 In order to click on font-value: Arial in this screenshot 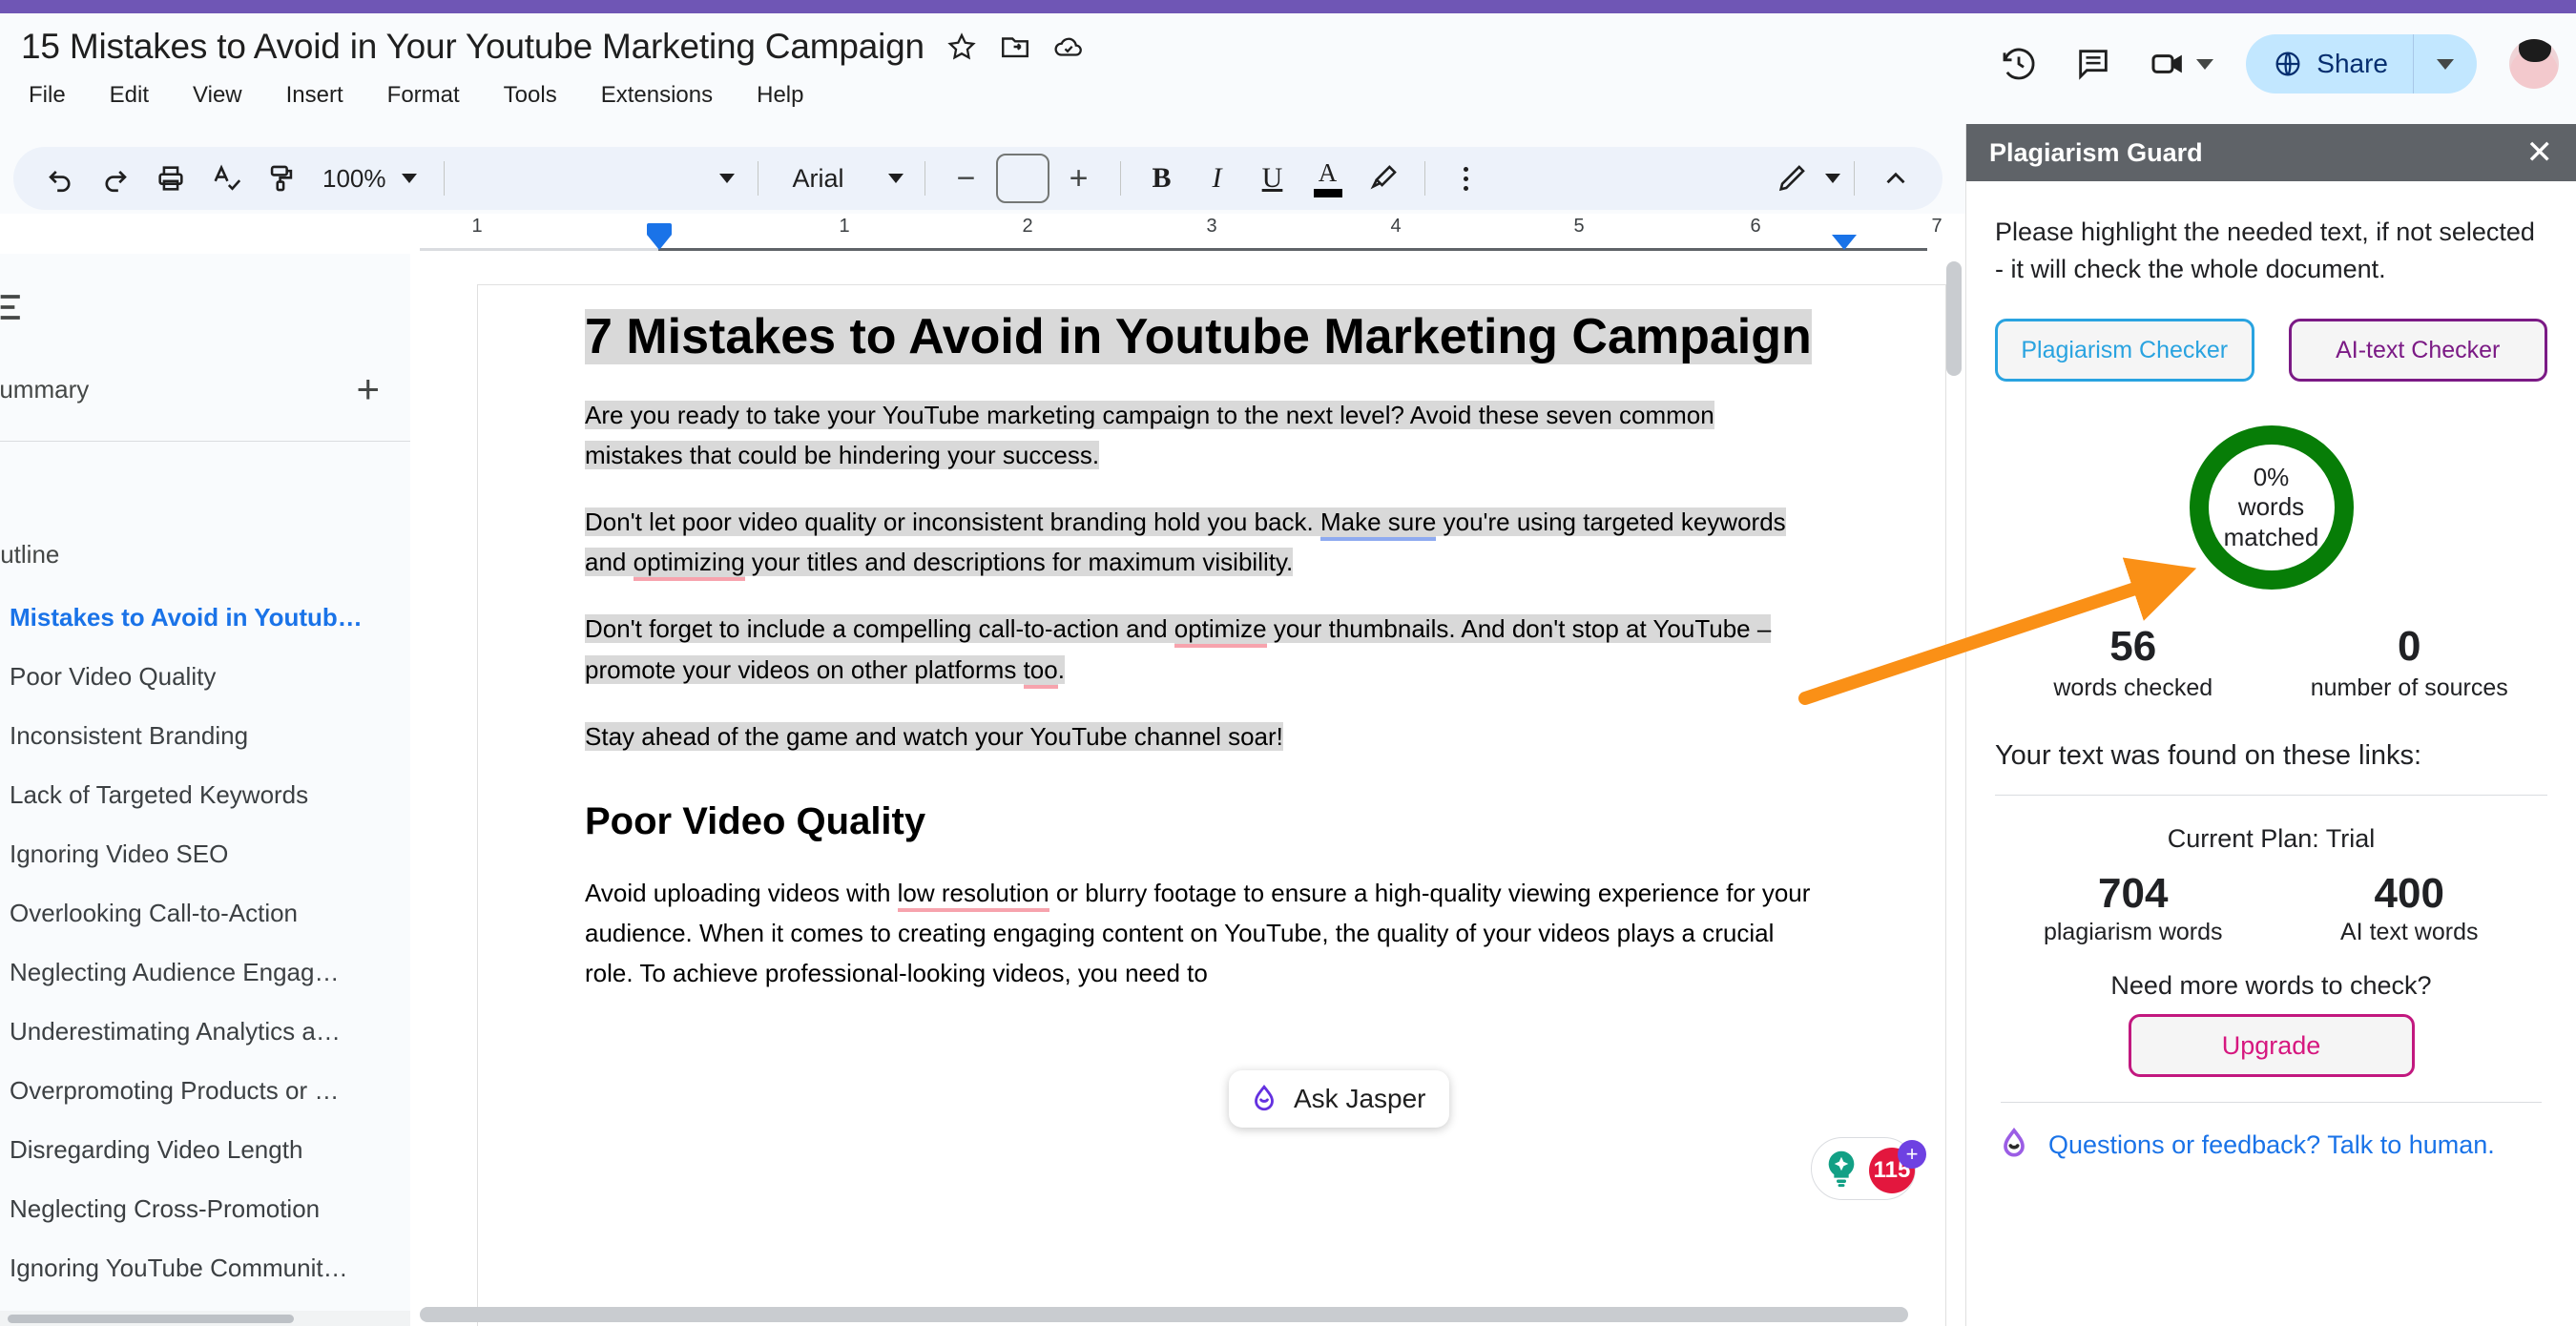, I will do `click(818, 178)`.